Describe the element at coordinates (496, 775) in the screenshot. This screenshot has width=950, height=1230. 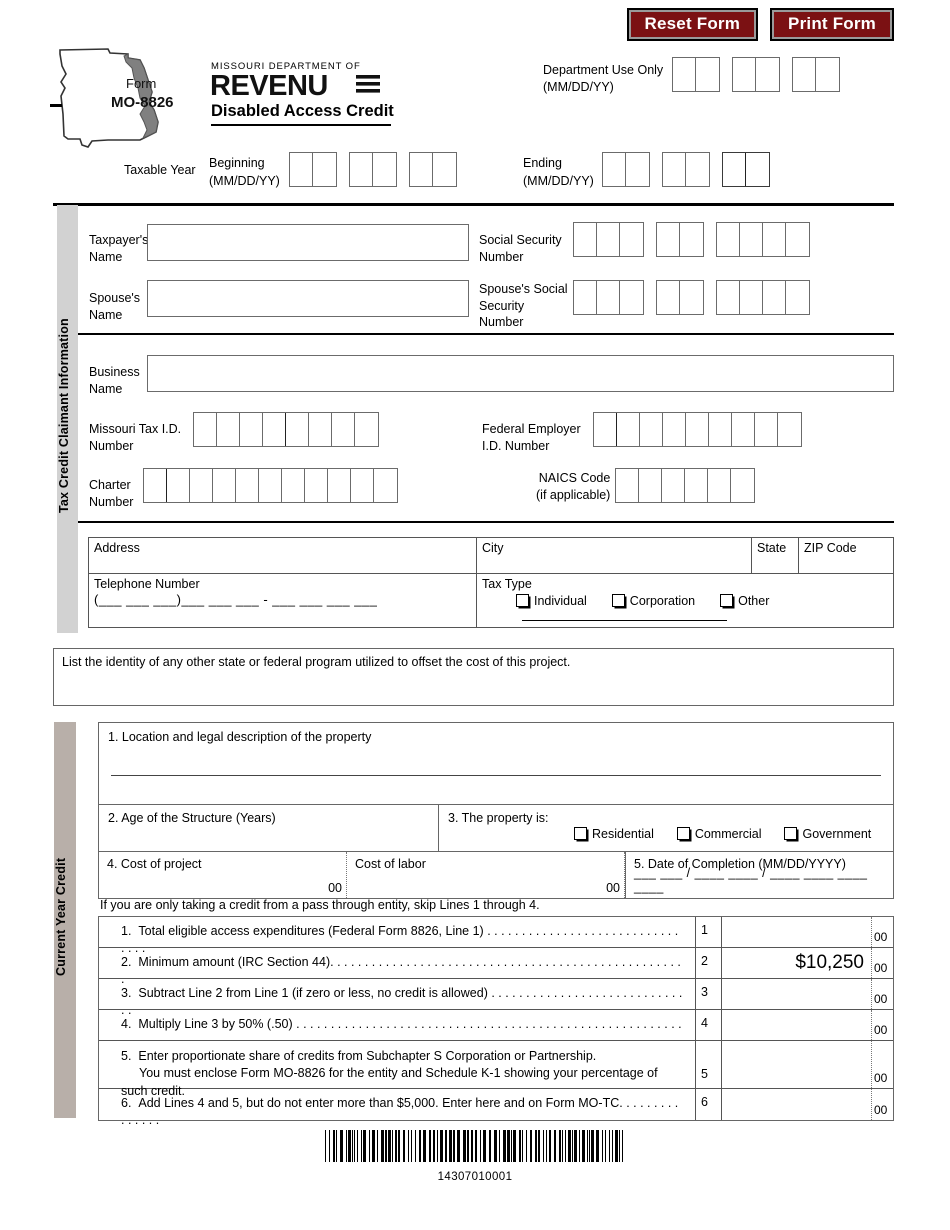
I see `property-description-writeline` at that location.